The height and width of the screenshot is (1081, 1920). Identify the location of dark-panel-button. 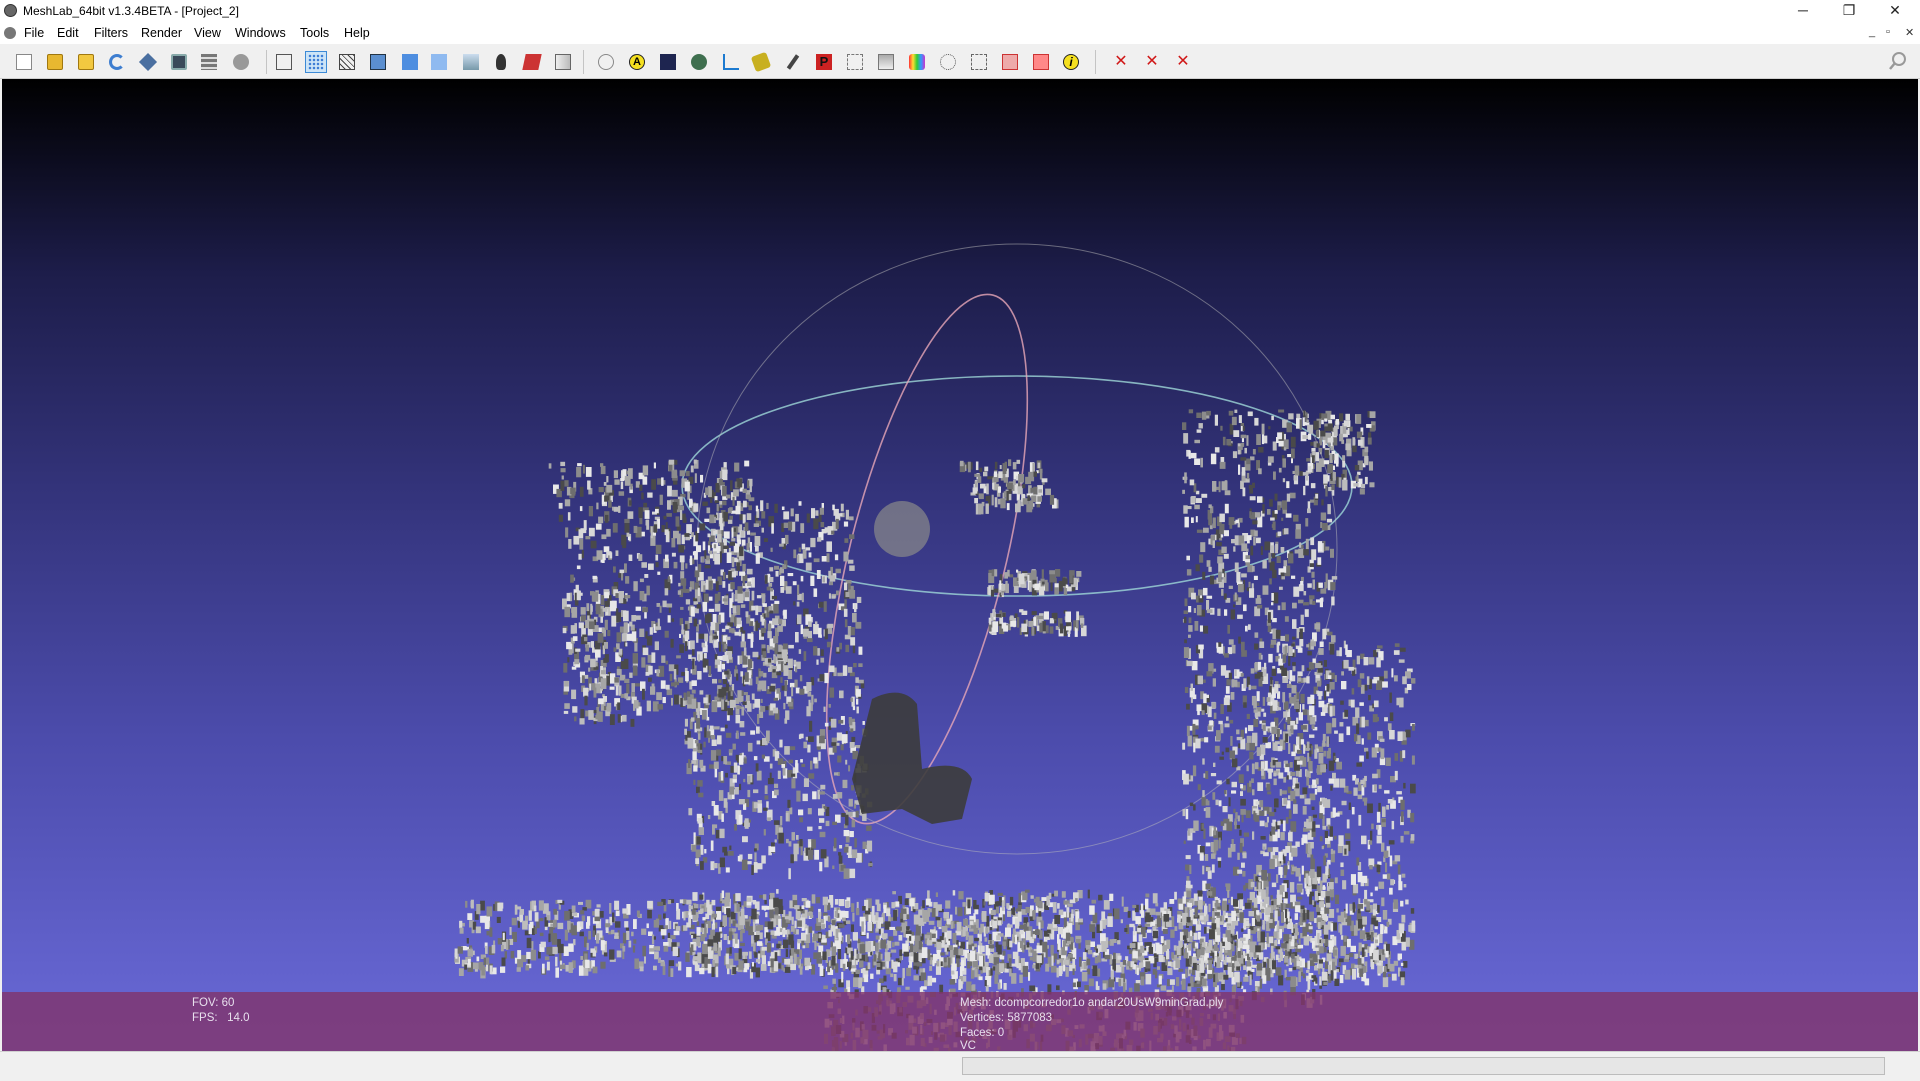
(668, 62).